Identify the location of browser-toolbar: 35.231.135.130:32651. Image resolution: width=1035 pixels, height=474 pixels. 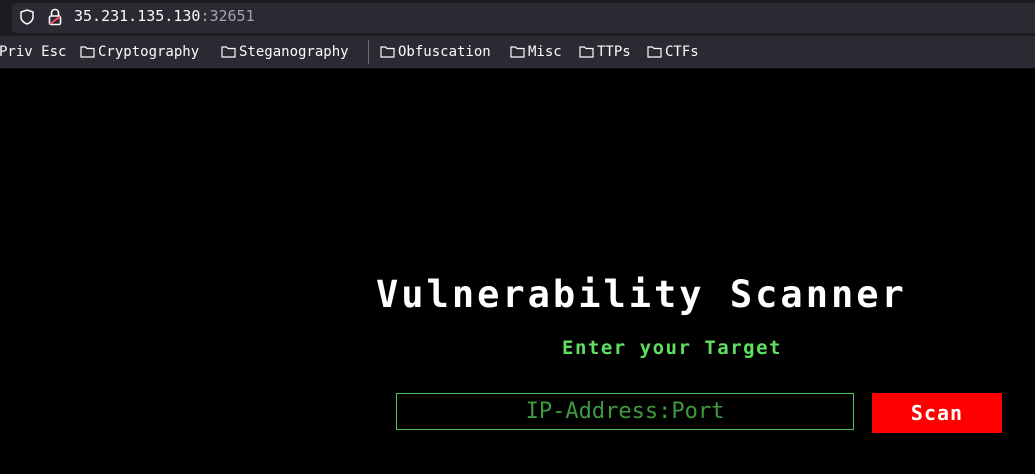
(517, 18).